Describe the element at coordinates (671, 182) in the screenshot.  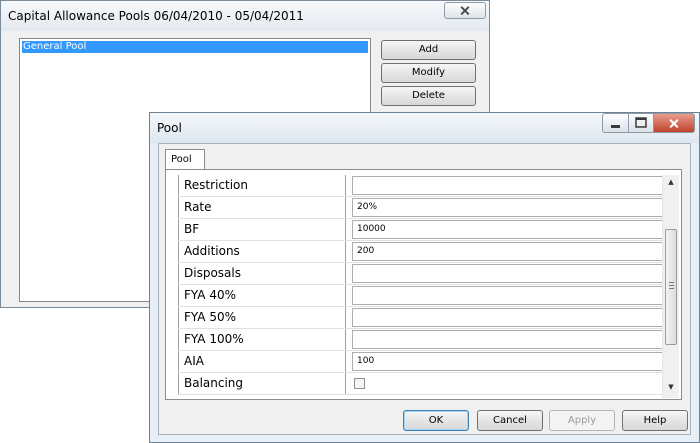
I see `up-arrow-icon: ▲` at that location.